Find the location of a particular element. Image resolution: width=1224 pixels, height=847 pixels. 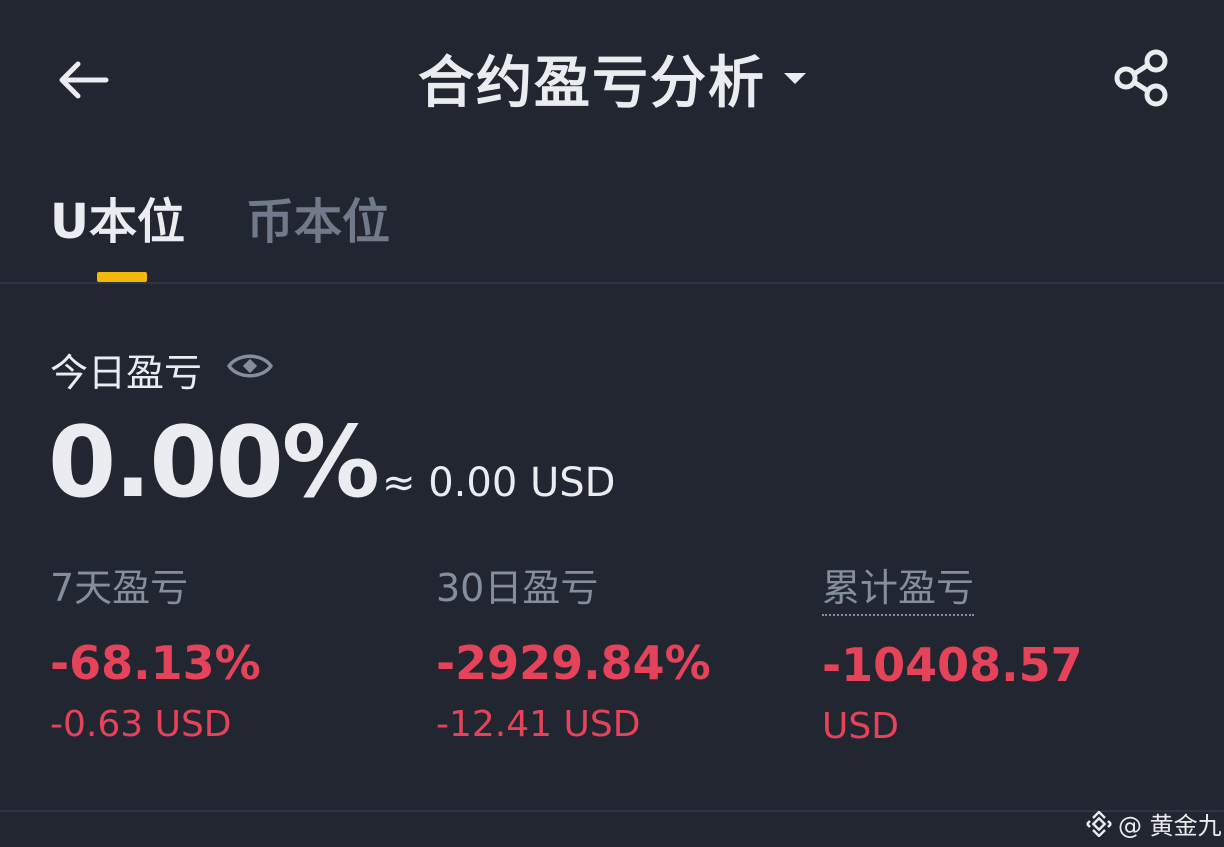

stat-30d: 30日盈亏 -2929.84% -12.41 USD is located at coordinates (573, 653).